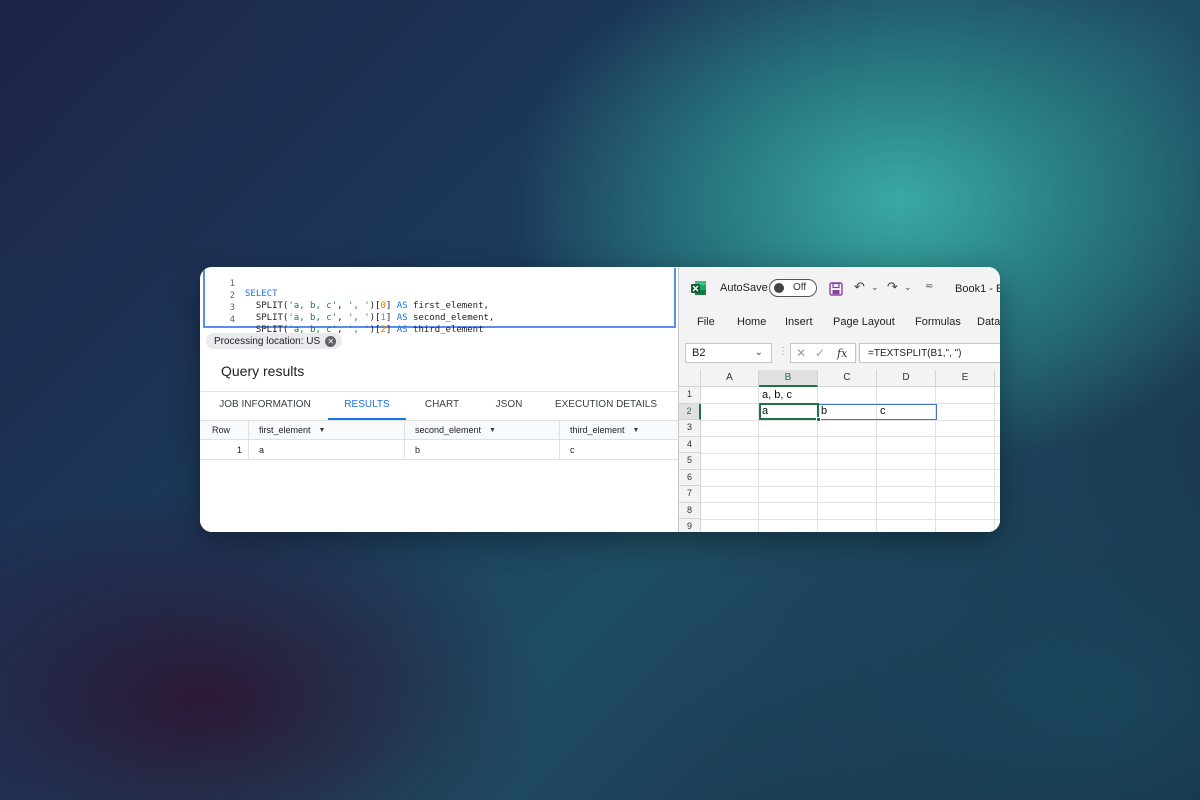  I want to click on column-header-second-element: second_element ▼, so click(481, 430).